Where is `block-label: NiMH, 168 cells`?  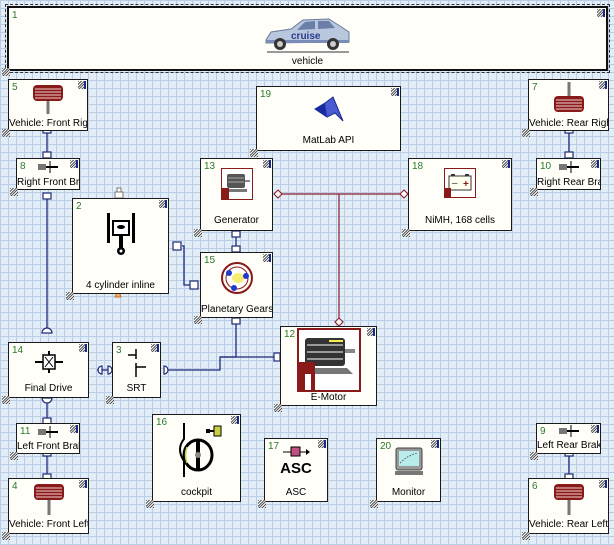 block-label: NiMH, 168 cells is located at coordinates (460, 220).